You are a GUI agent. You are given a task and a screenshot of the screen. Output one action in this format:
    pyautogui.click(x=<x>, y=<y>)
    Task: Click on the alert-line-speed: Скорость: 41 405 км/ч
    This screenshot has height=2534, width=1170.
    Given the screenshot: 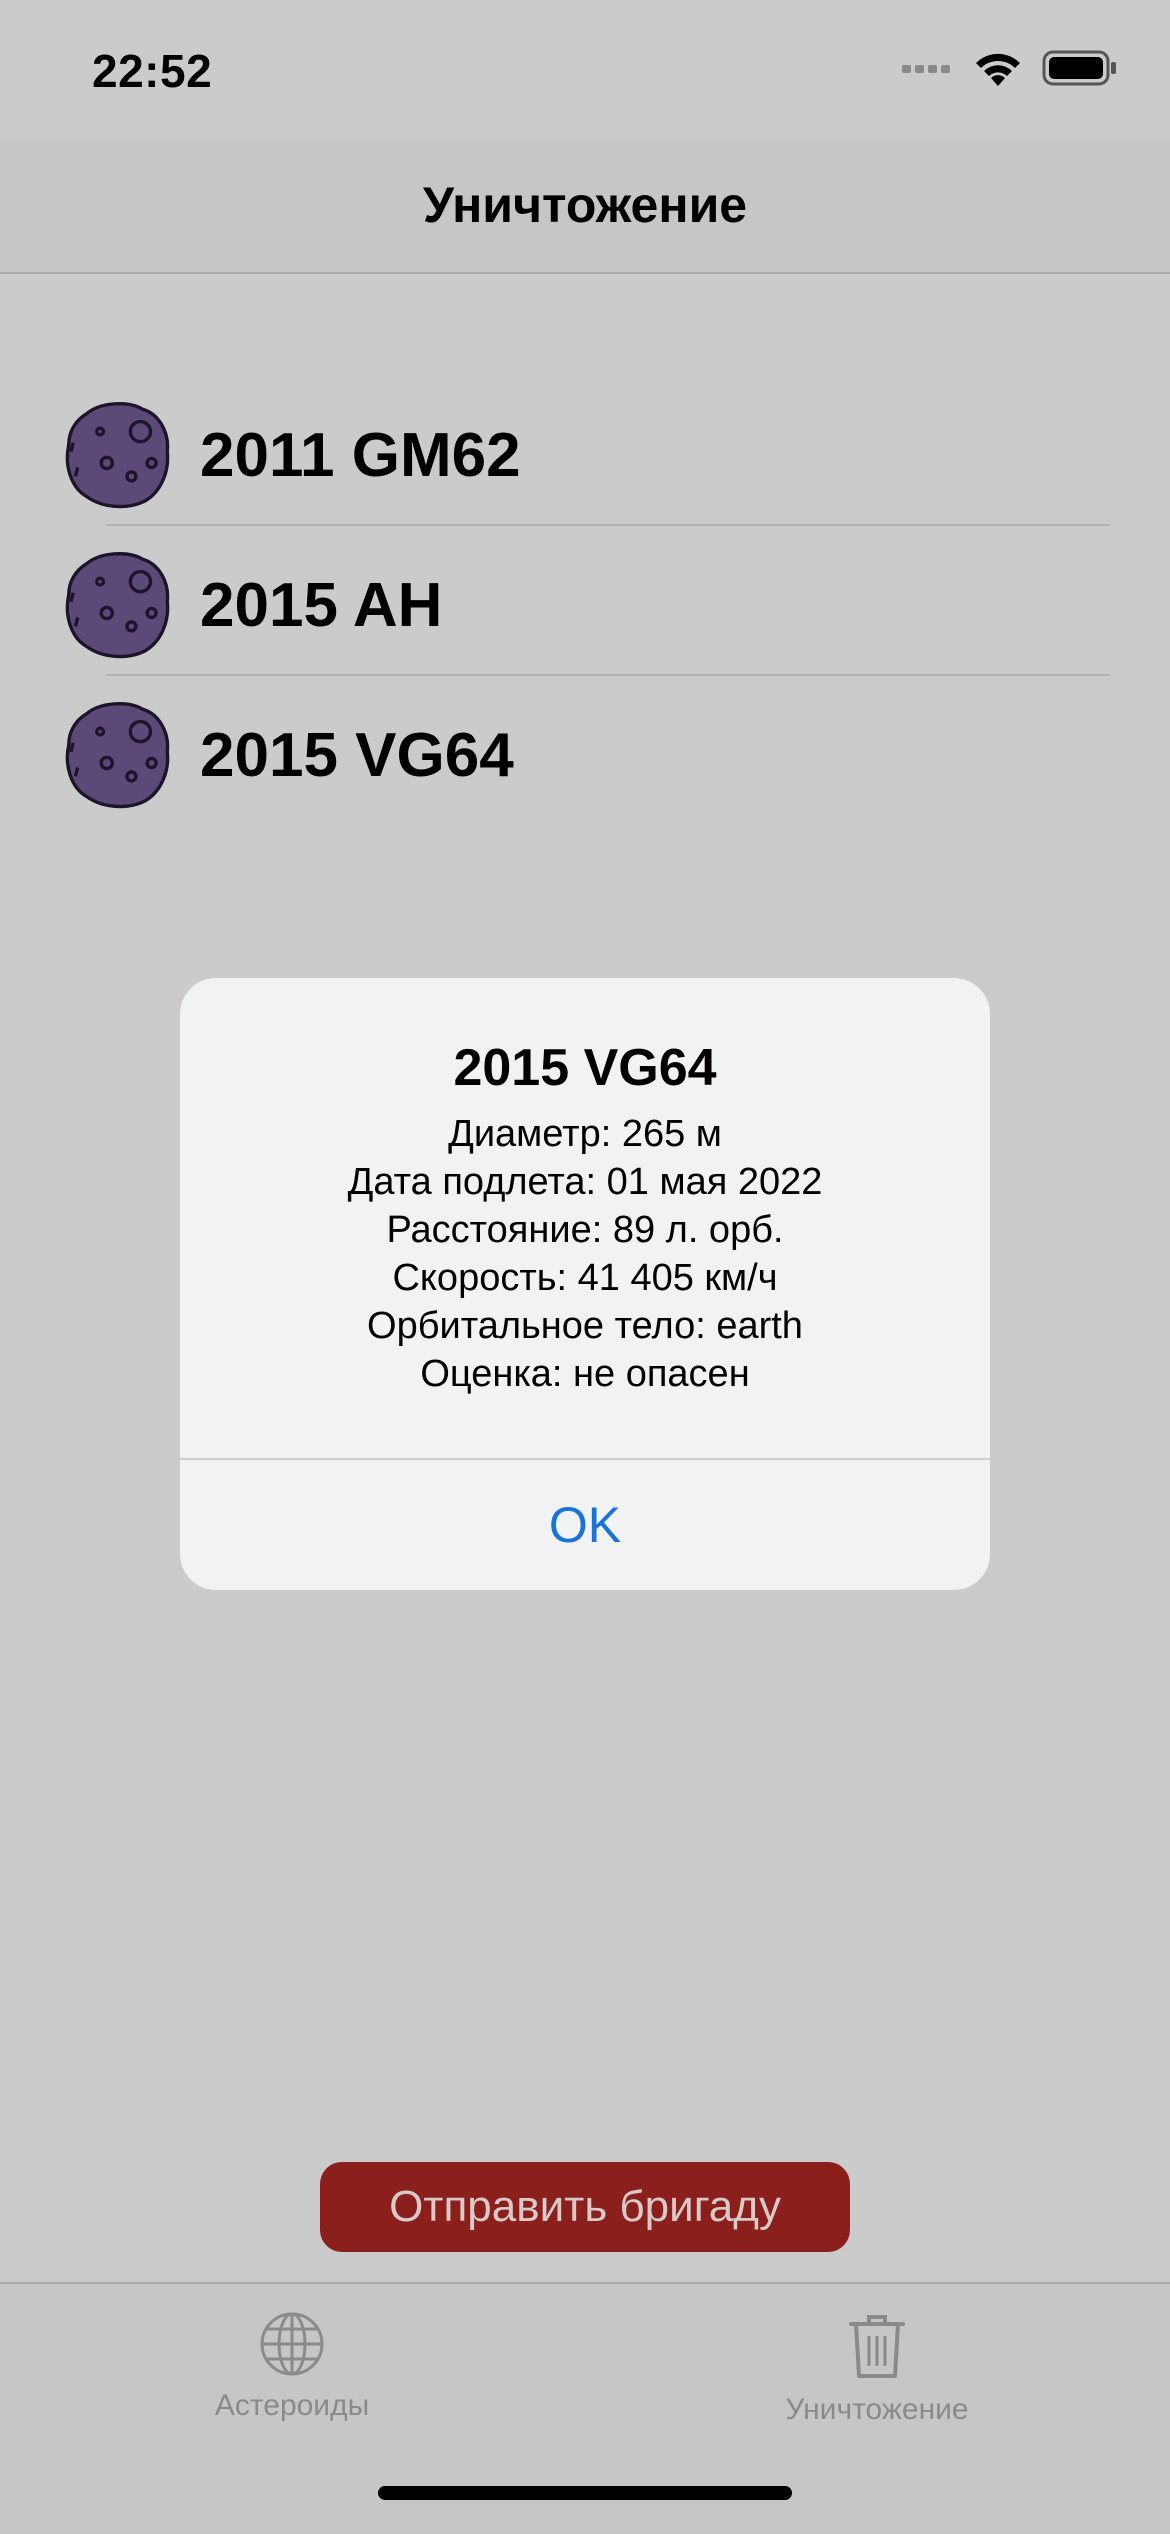 What is the action you would take?
    pyautogui.click(x=585, y=1278)
    